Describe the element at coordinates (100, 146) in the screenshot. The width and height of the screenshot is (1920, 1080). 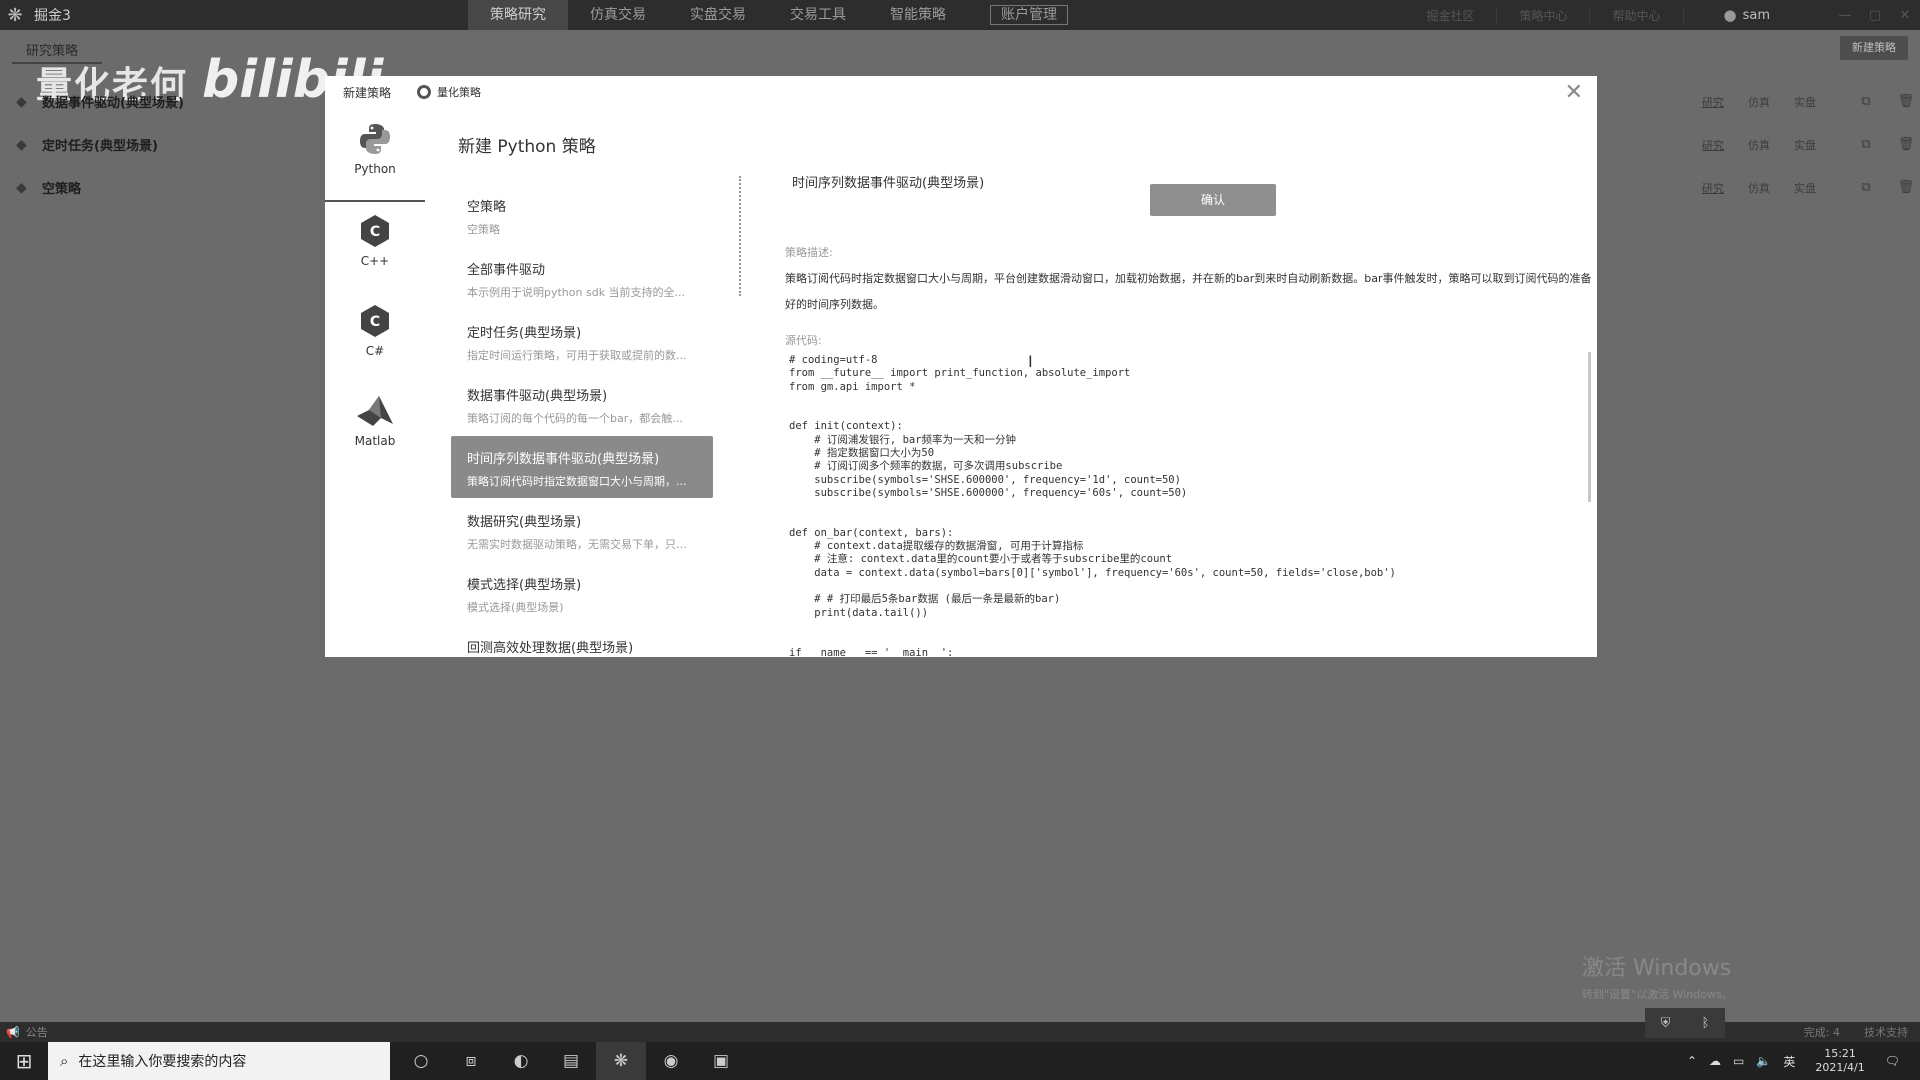
I see `strategy-name: 定时任务(典型场景)` at that location.